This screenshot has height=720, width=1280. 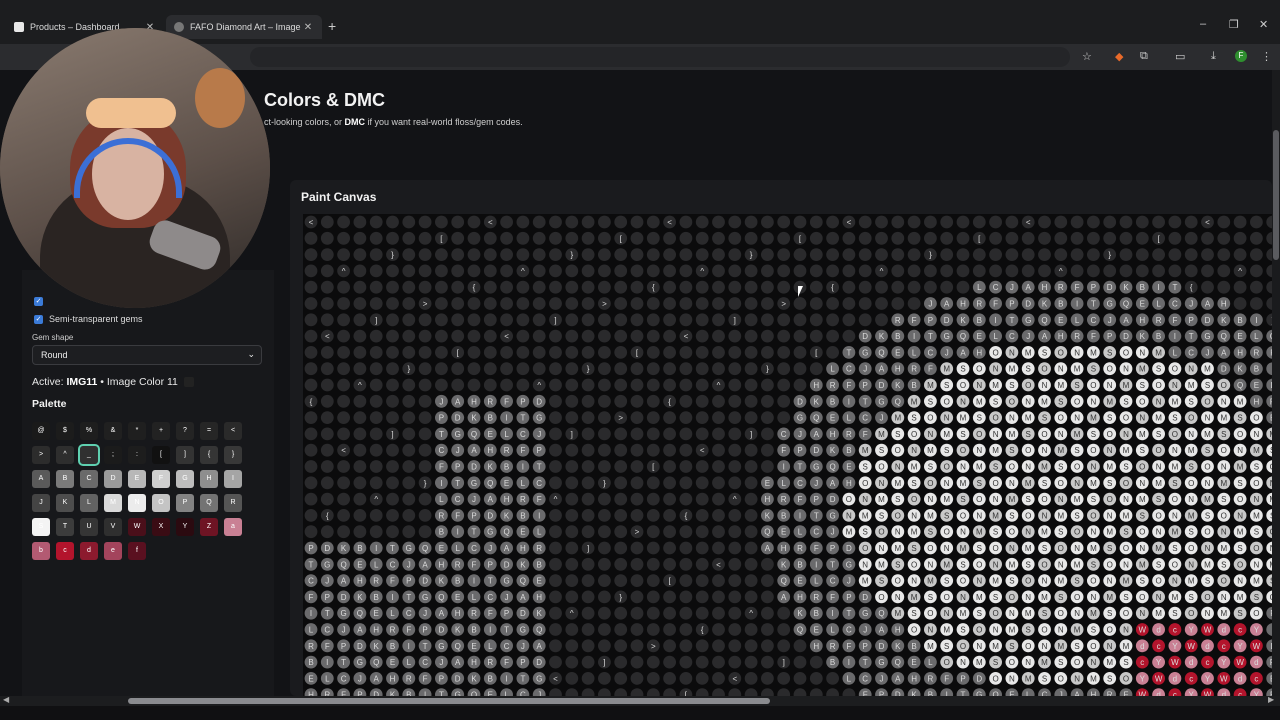 What do you see at coordinates (1234, 24) in the screenshot?
I see `maximize-icon: ❐` at bounding box center [1234, 24].